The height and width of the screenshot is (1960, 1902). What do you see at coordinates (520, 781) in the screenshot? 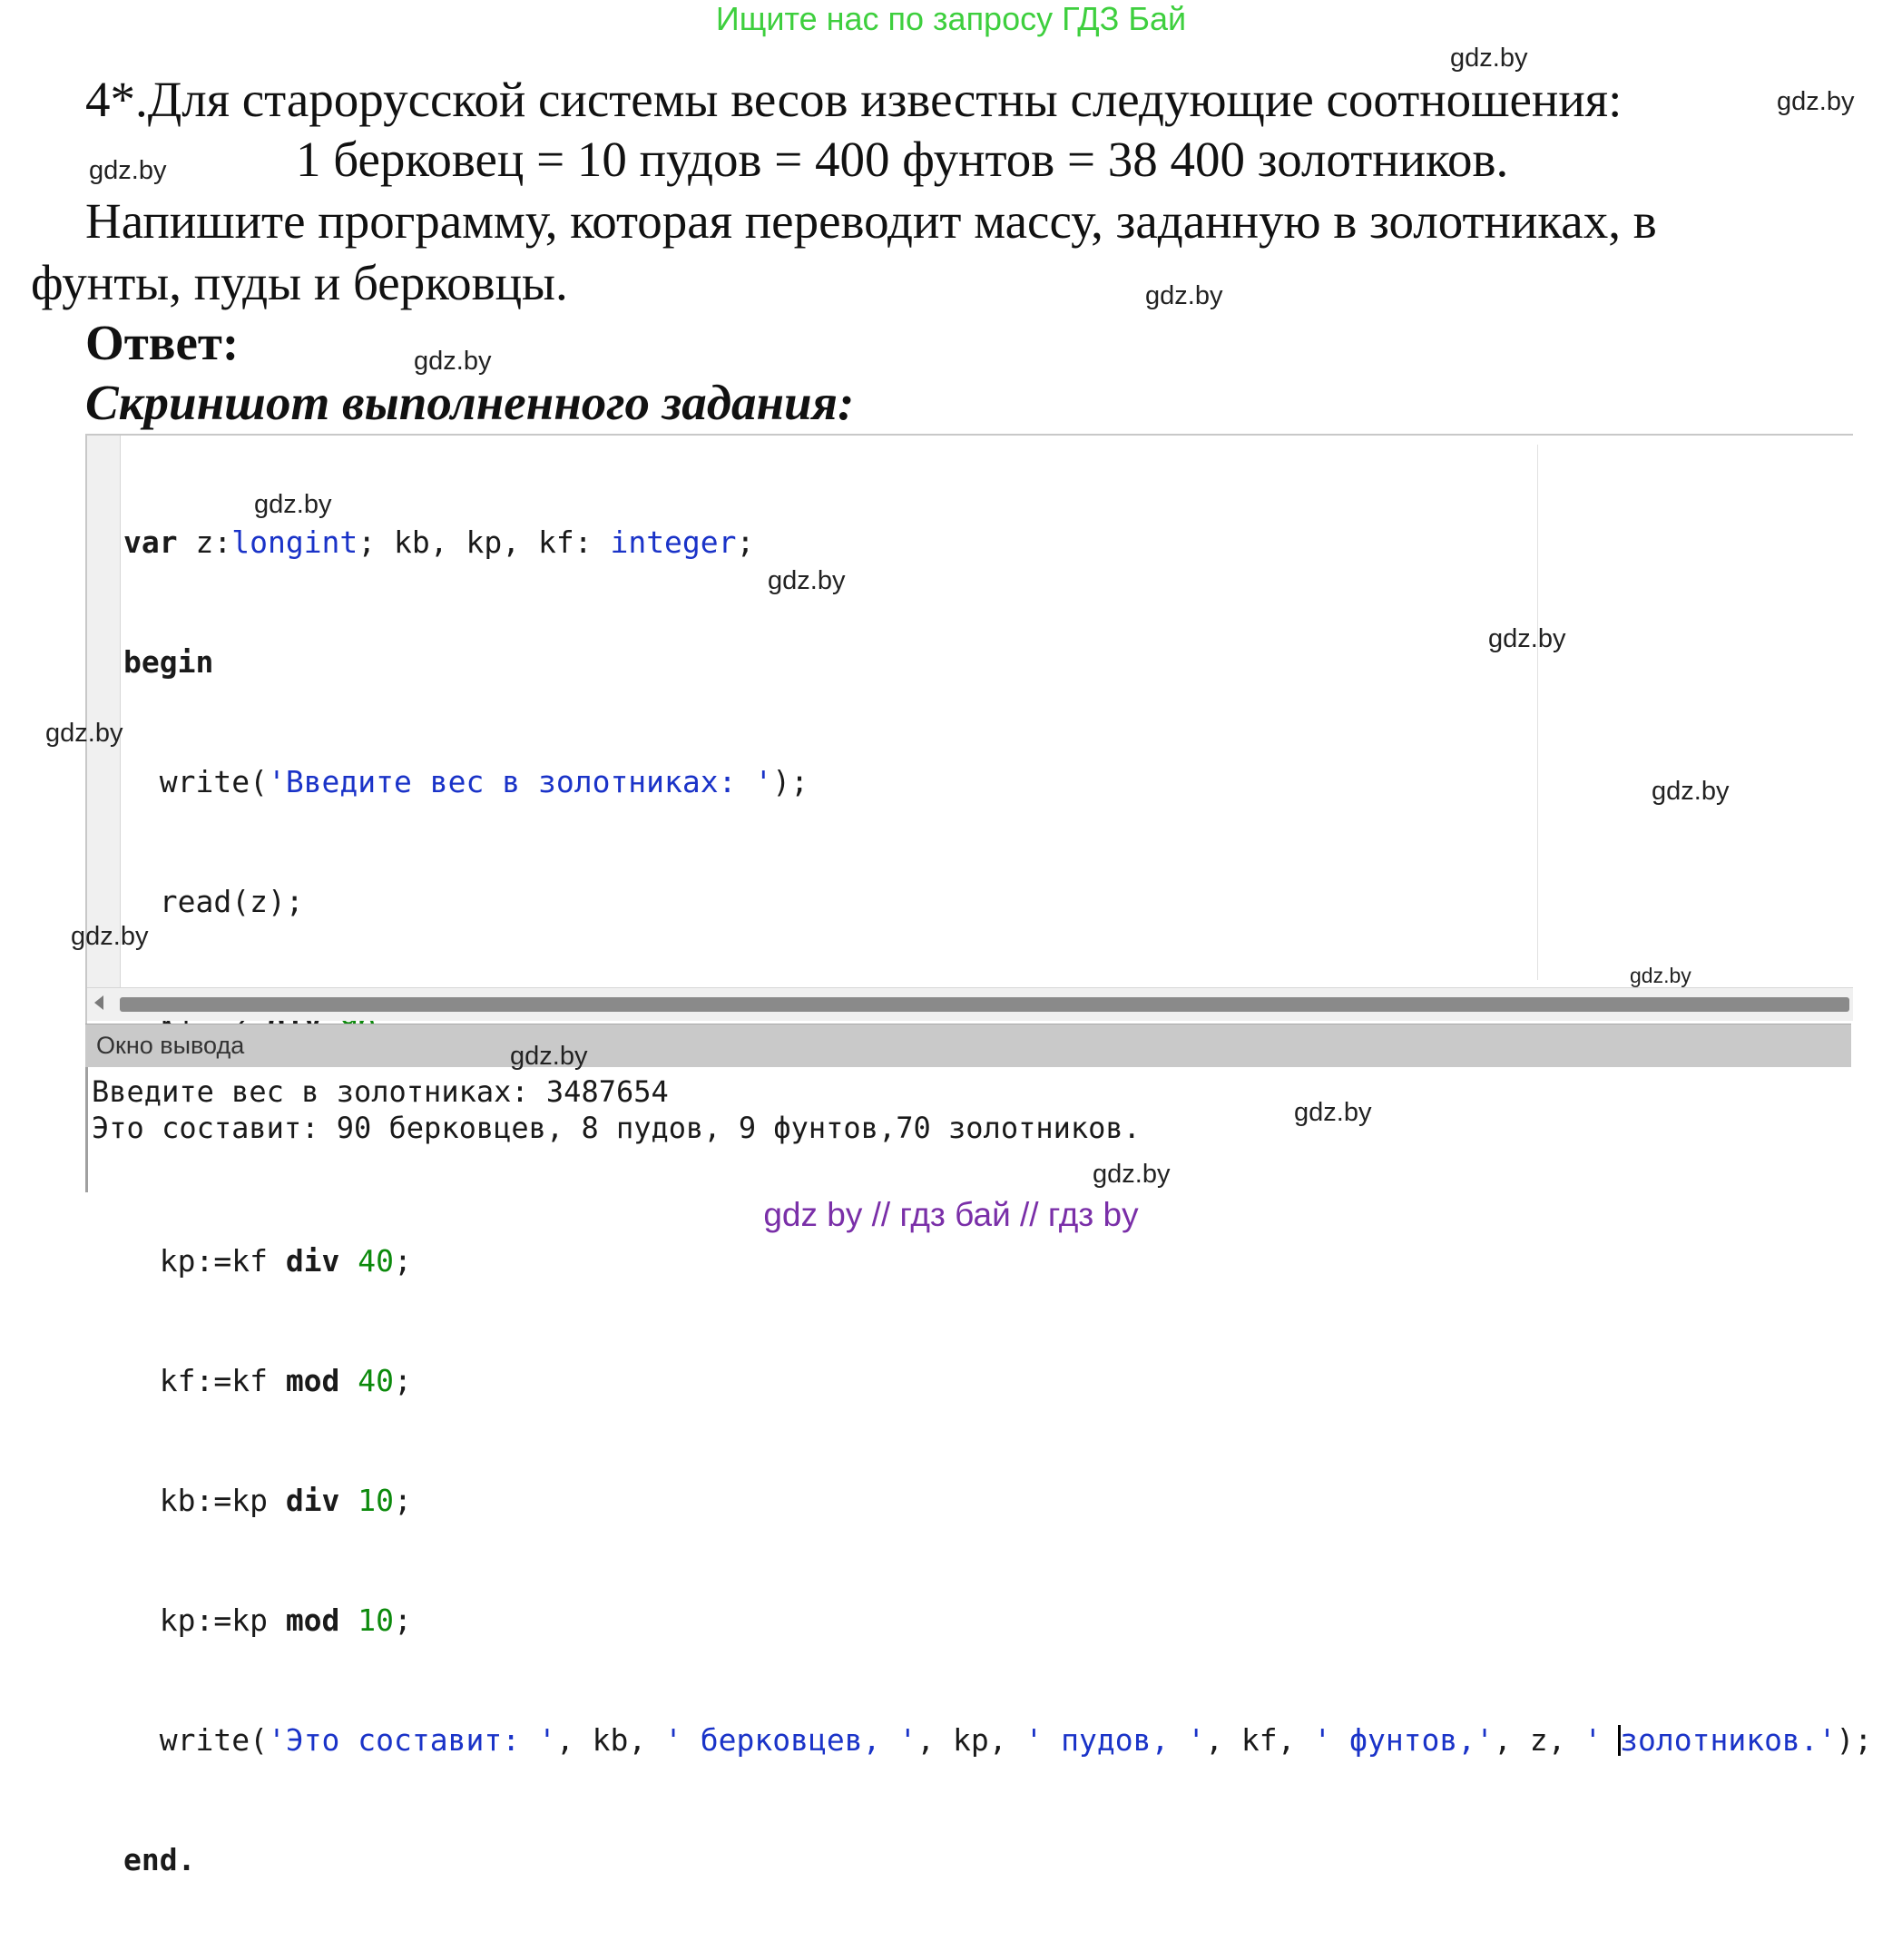
I see `code-token: 'Введите вес в золотниках: '` at bounding box center [520, 781].